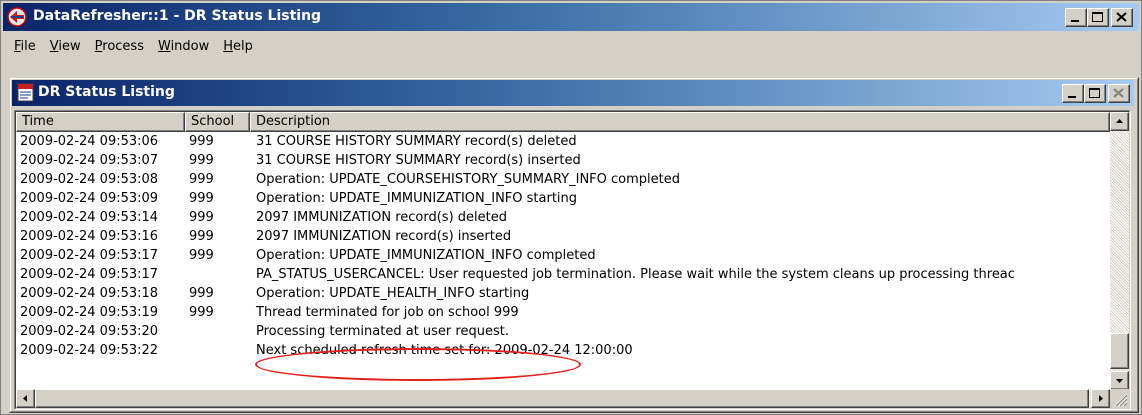 This screenshot has width=1142, height=415. Describe the element at coordinates (1119, 351) in the screenshot. I see `vertical-scroll-thumb` at that location.